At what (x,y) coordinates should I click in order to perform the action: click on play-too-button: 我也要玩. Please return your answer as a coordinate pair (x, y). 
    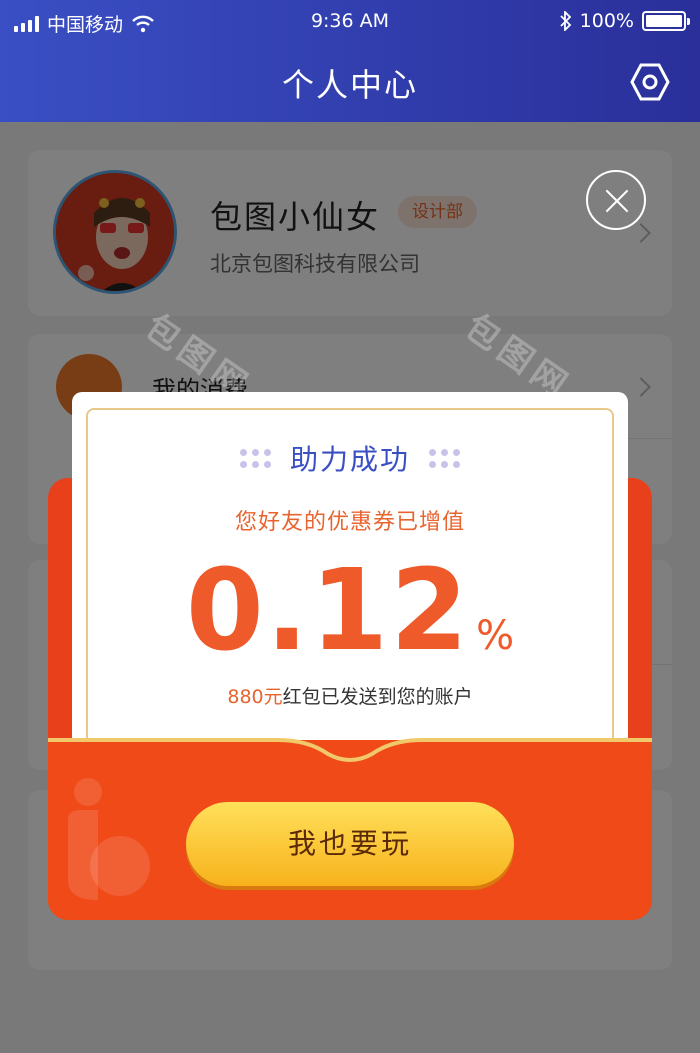
    Looking at the image, I should click on (350, 844).